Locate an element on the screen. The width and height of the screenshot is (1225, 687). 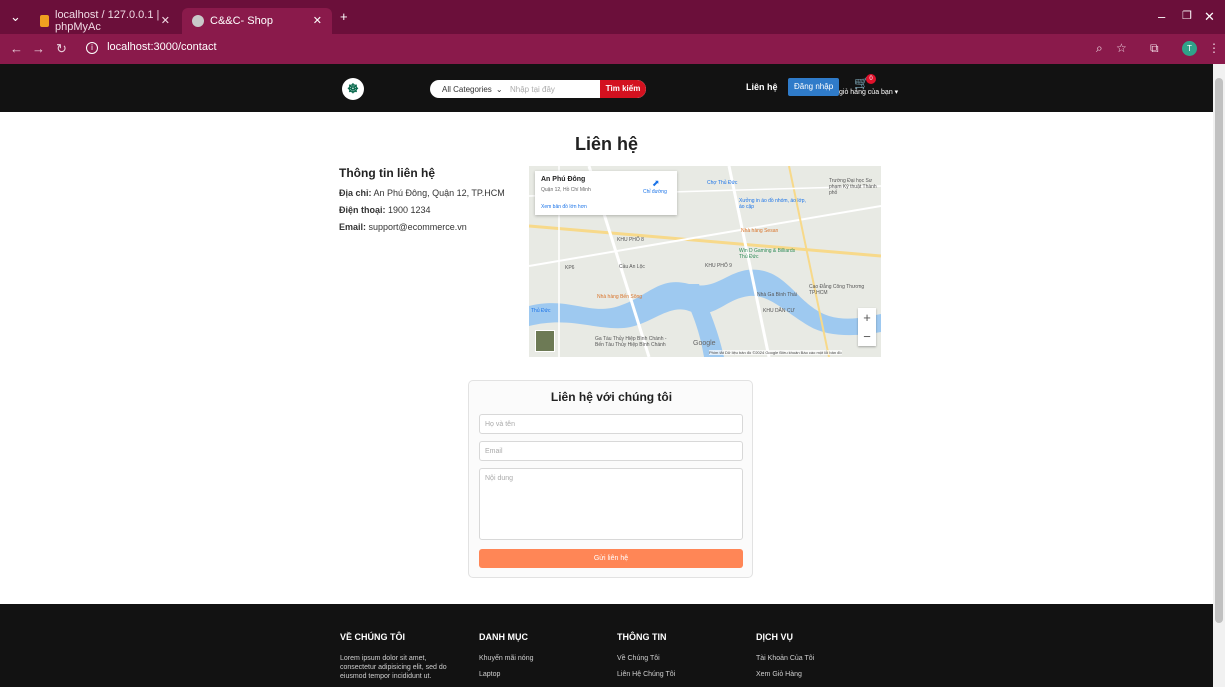
back-icon: ← is located at coordinates (16, 48).